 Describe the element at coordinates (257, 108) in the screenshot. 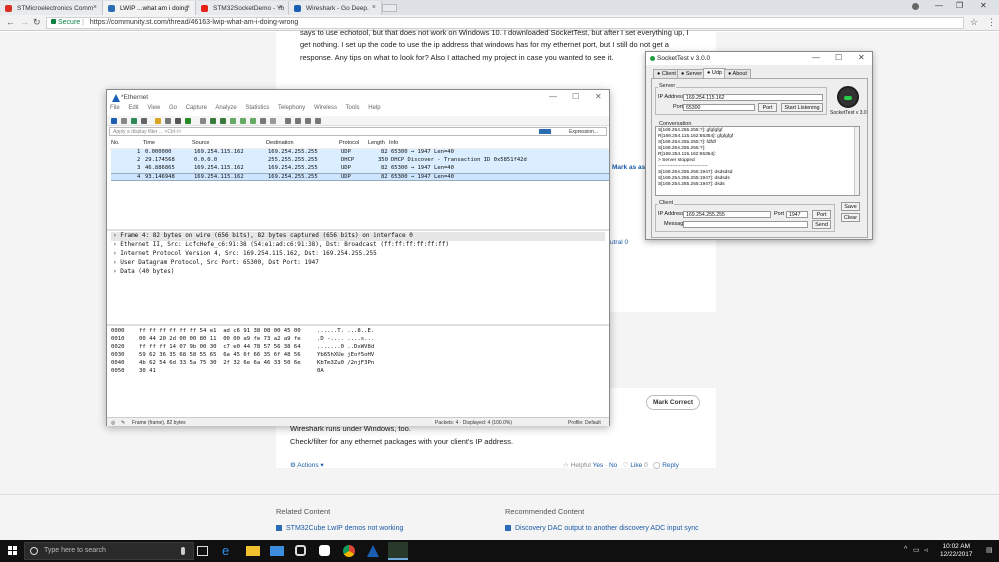

I see `menu-statistics: Statistics` at that location.